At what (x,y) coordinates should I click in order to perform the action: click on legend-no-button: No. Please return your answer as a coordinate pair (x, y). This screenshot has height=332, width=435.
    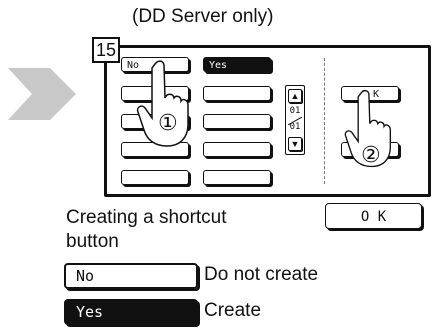
    Looking at the image, I should click on (131, 276).